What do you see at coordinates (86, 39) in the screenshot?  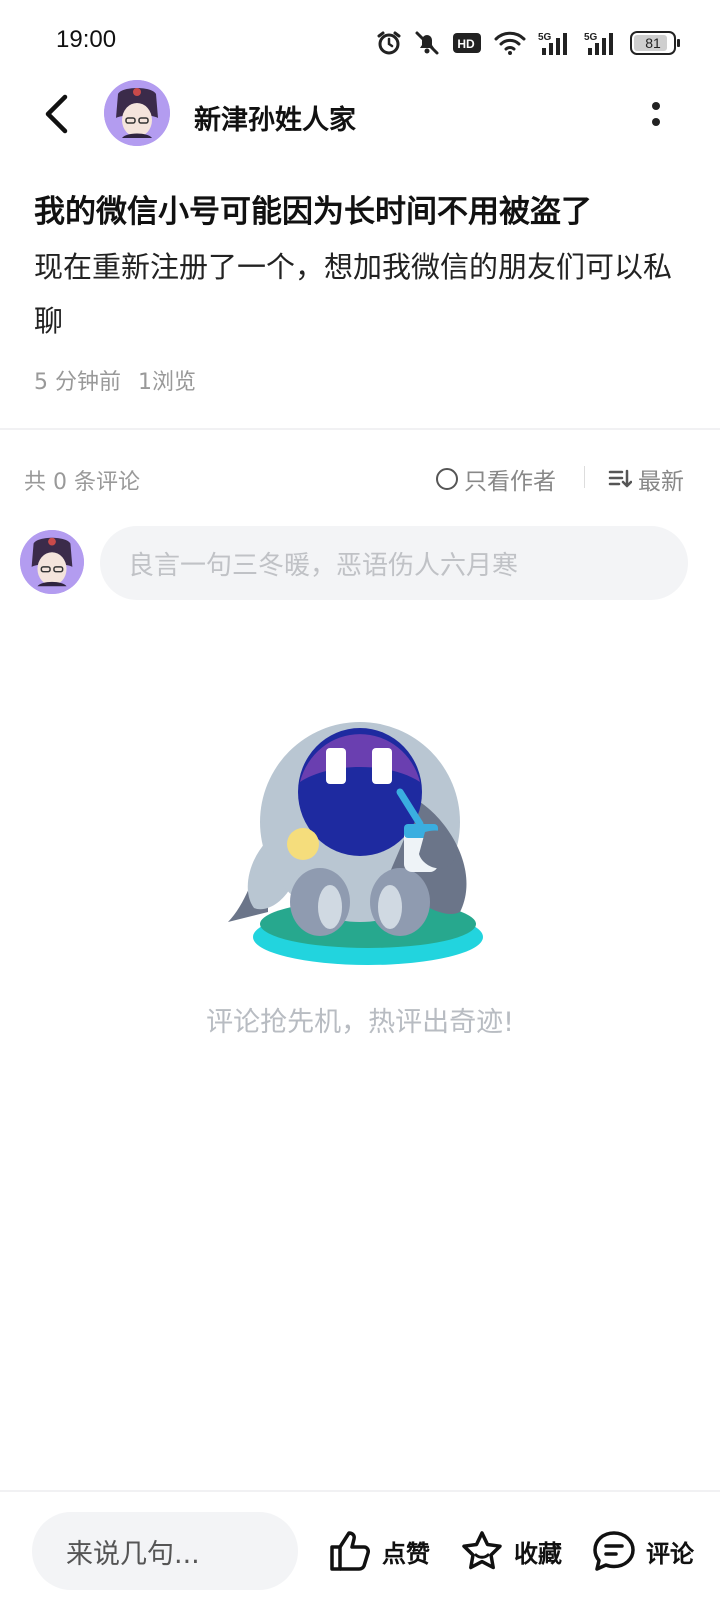 I see `status-time: 19:00` at bounding box center [86, 39].